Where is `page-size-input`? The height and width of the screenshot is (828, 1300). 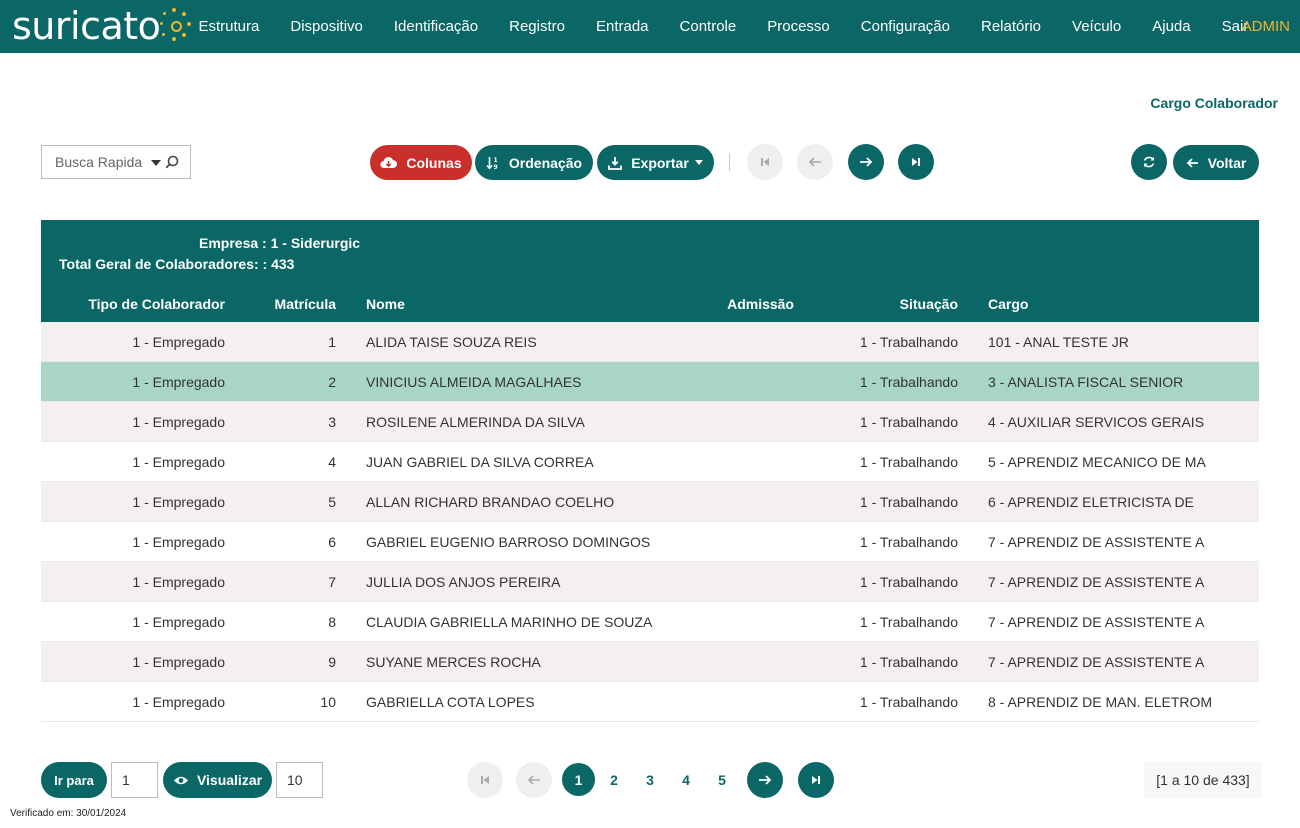 page-size-input is located at coordinates (299, 780).